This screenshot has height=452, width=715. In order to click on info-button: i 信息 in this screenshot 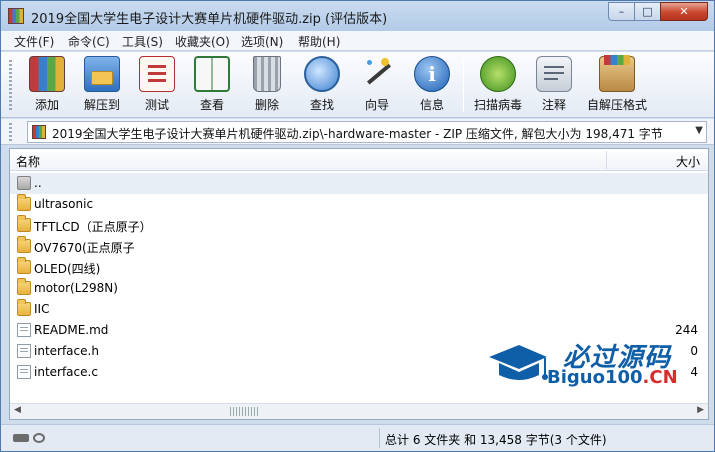, I will do `click(432, 85)`.